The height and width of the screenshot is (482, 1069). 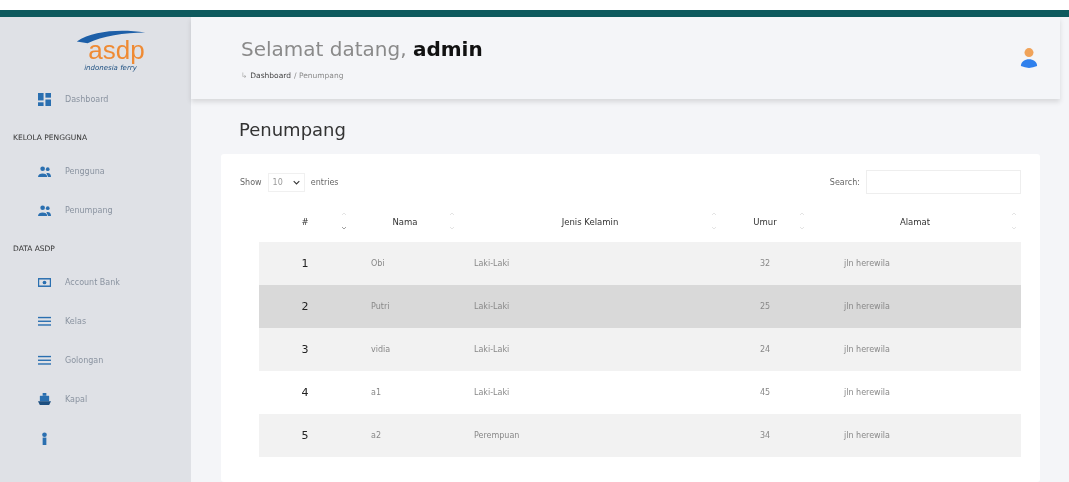 What do you see at coordinates (293, 129) in the screenshot?
I see `page-title: Penumpang` at bounding box center [293, 129].